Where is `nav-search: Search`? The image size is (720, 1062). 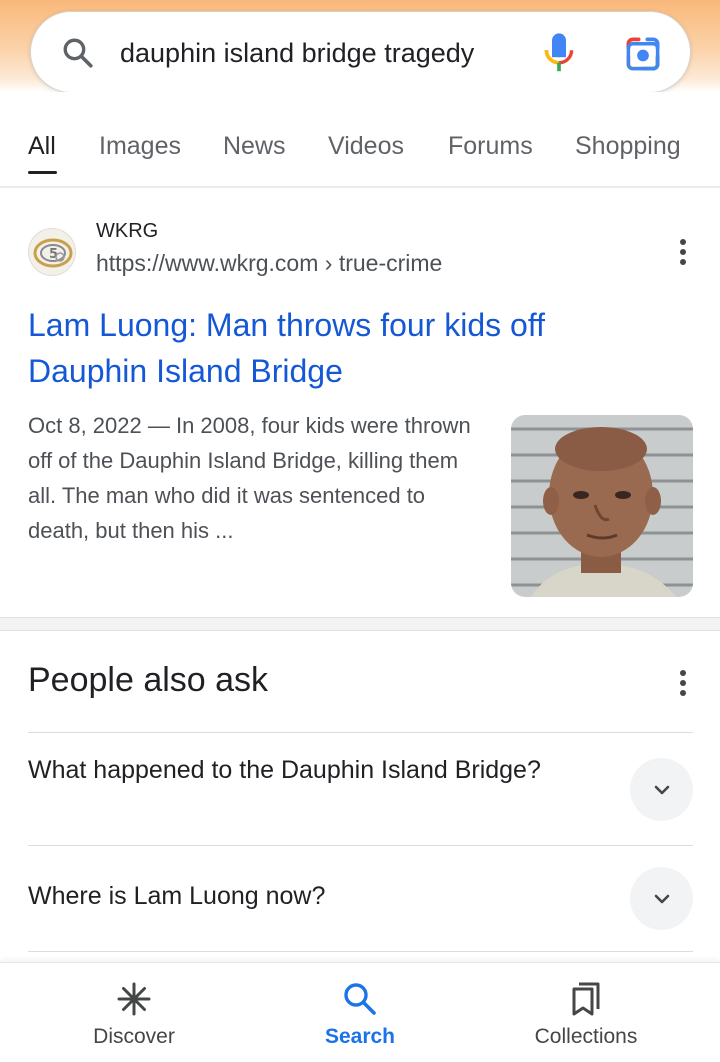 nav-search: Search is located at coordinates (360, 1012).